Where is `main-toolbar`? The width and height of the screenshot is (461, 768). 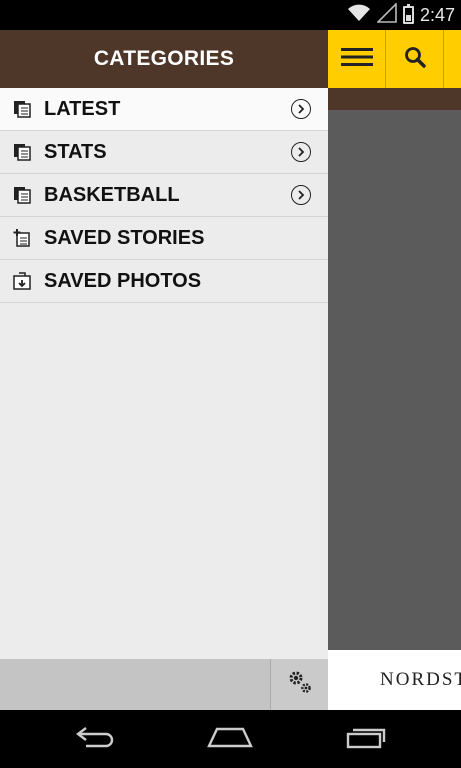
main-toolbar is located at coordinates (394, 59).